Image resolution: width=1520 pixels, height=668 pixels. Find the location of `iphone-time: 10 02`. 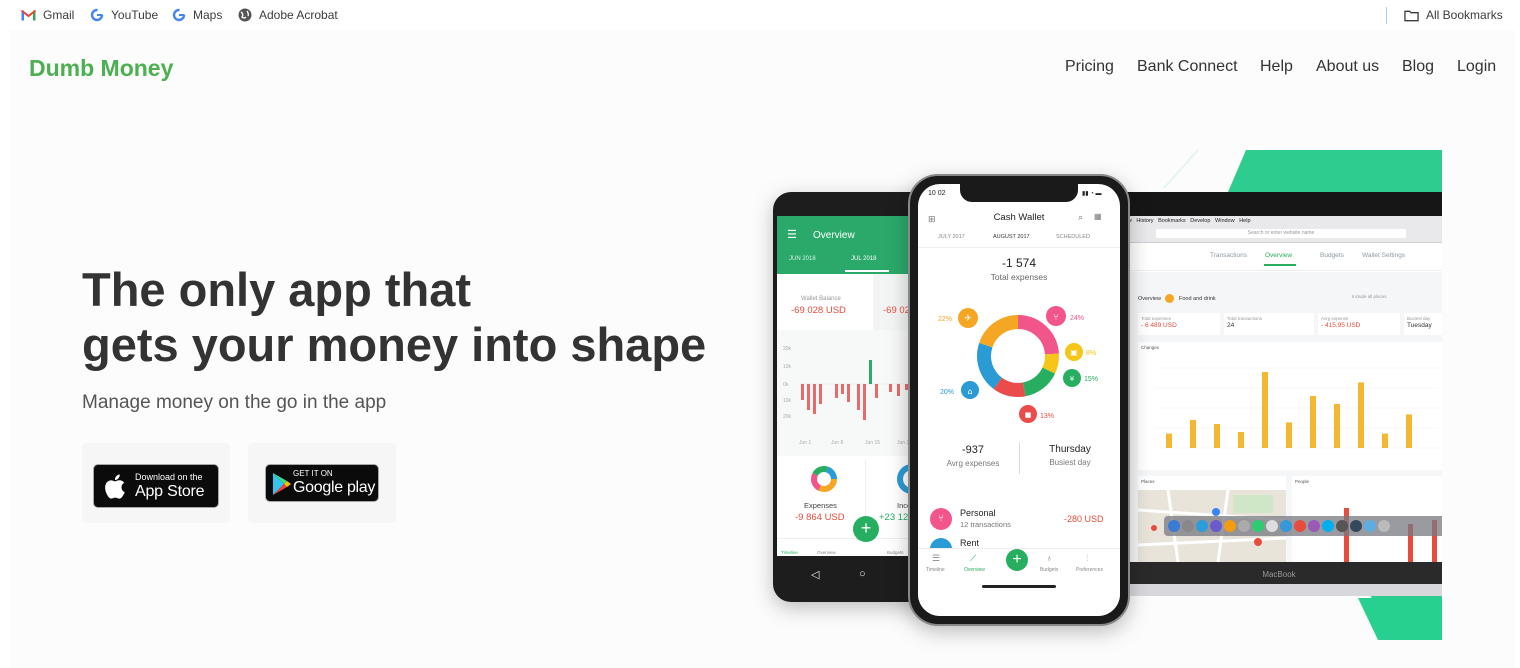

iphone-time: 10 02 is located at coordinates (937, 193).